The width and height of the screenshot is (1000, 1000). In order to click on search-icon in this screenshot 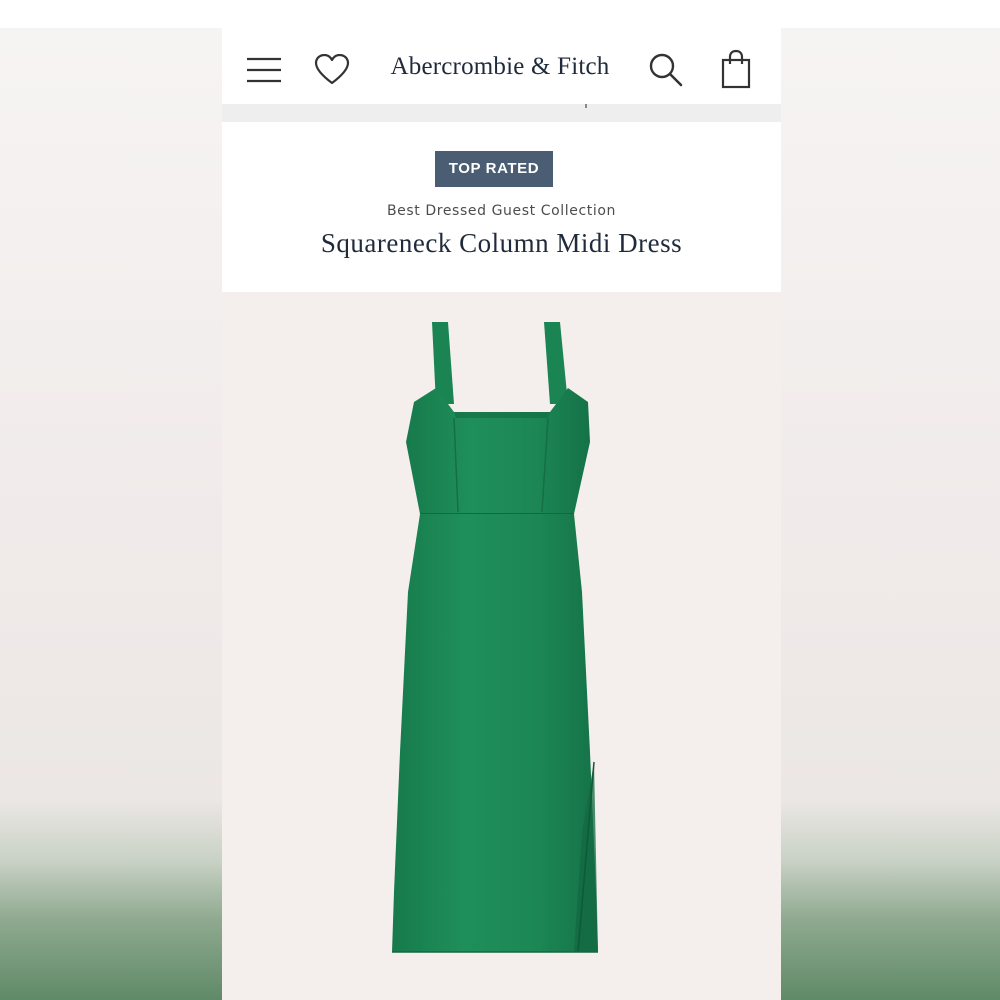, I will do `click(666, 70)`.